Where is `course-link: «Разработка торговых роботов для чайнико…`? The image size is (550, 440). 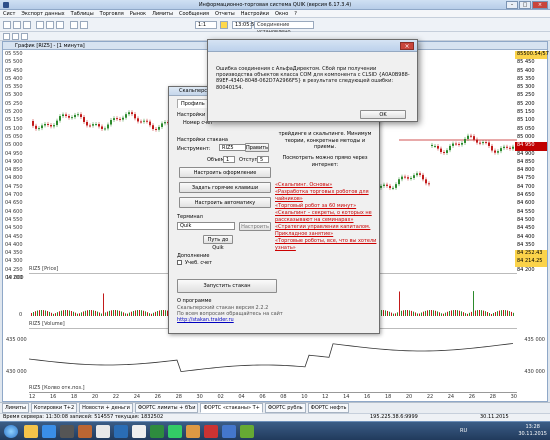
course-link: «Разработка торговых роботов для чайнико… is located at coordinates (322, 195).